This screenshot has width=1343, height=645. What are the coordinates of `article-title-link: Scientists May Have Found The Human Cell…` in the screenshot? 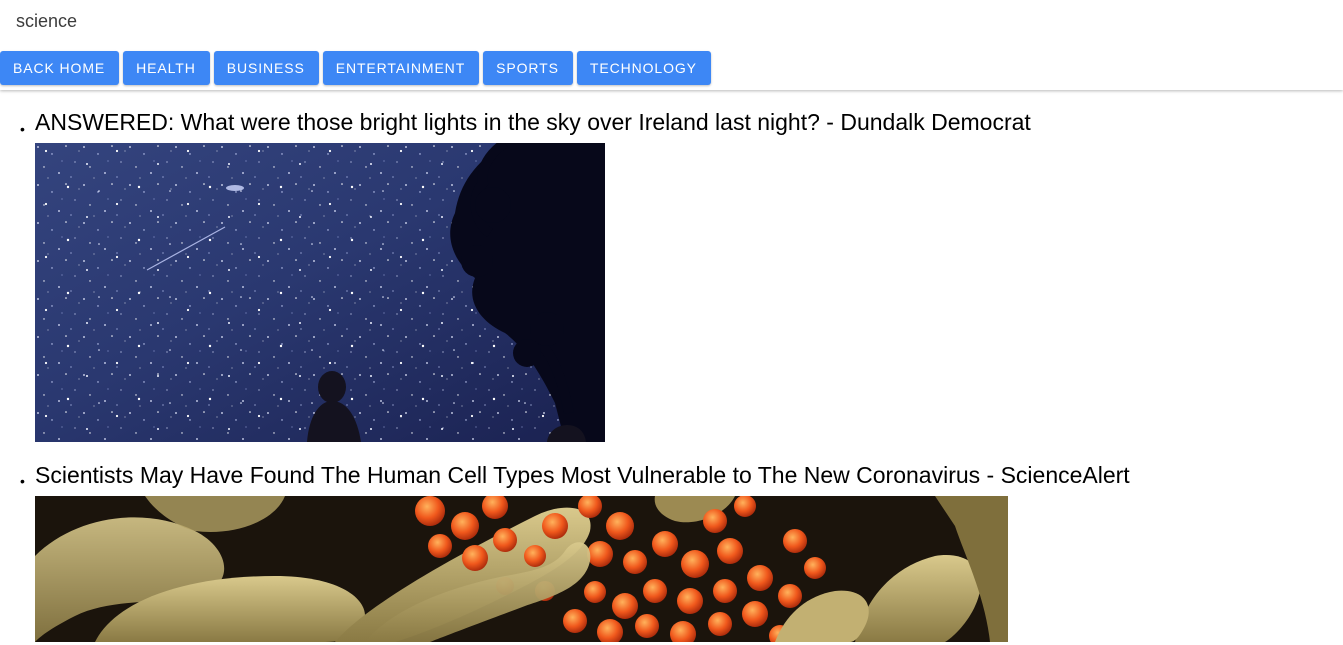 It's located at (689, 475).